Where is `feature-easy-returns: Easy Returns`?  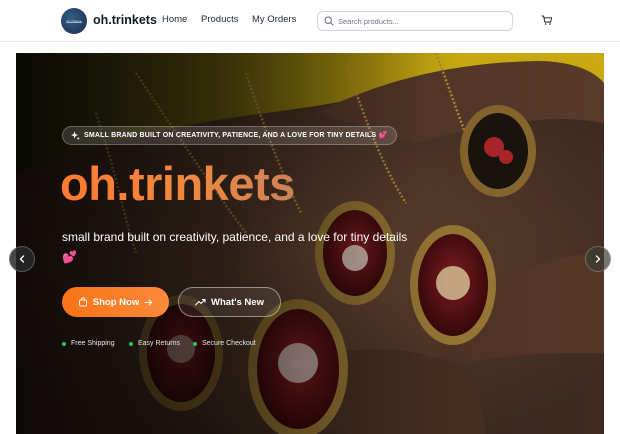 feature-easy-returns: Easy Returns is located at coordinates (154, 343).